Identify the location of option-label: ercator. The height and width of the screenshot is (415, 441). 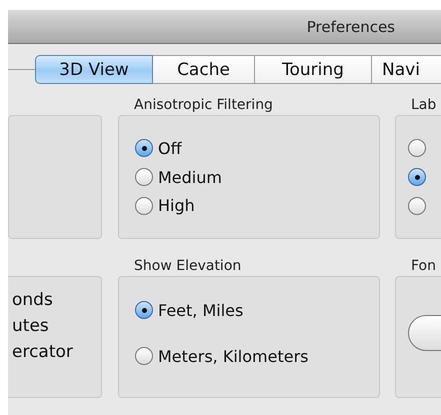
(42, 352).